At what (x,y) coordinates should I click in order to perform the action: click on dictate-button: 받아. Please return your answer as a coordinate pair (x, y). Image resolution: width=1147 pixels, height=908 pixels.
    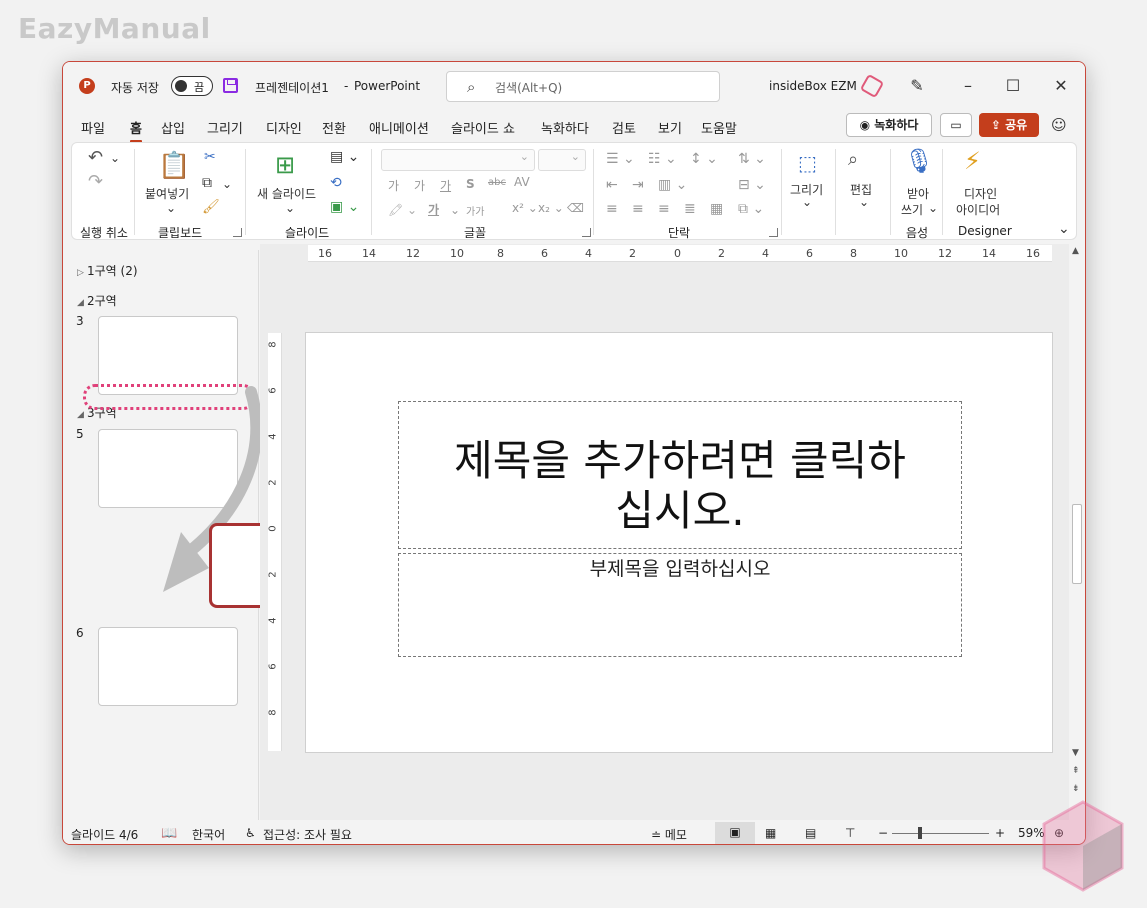
    Looking at the image, I should click on (918, 193).